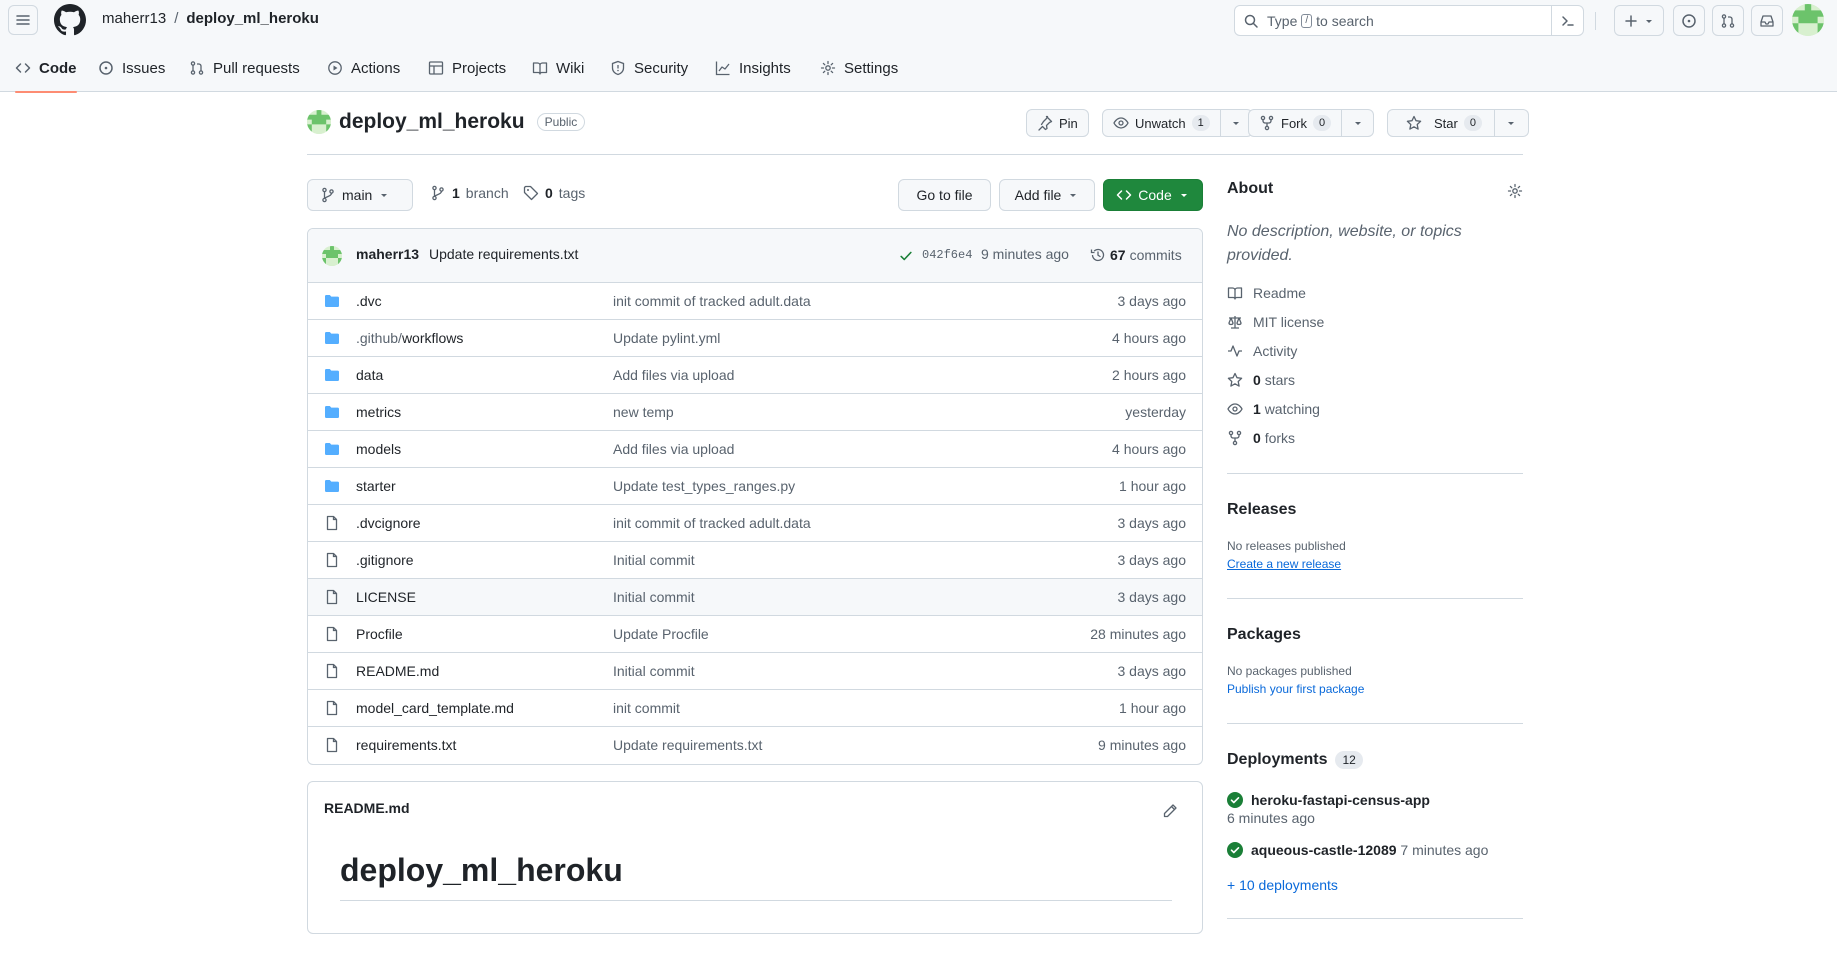 The height and width of the screenshot is (954, 1837). What do you see at coordinates (360, 195) in the screenshot?
I see `branch-selector: main` at bounding box center [360, 195].